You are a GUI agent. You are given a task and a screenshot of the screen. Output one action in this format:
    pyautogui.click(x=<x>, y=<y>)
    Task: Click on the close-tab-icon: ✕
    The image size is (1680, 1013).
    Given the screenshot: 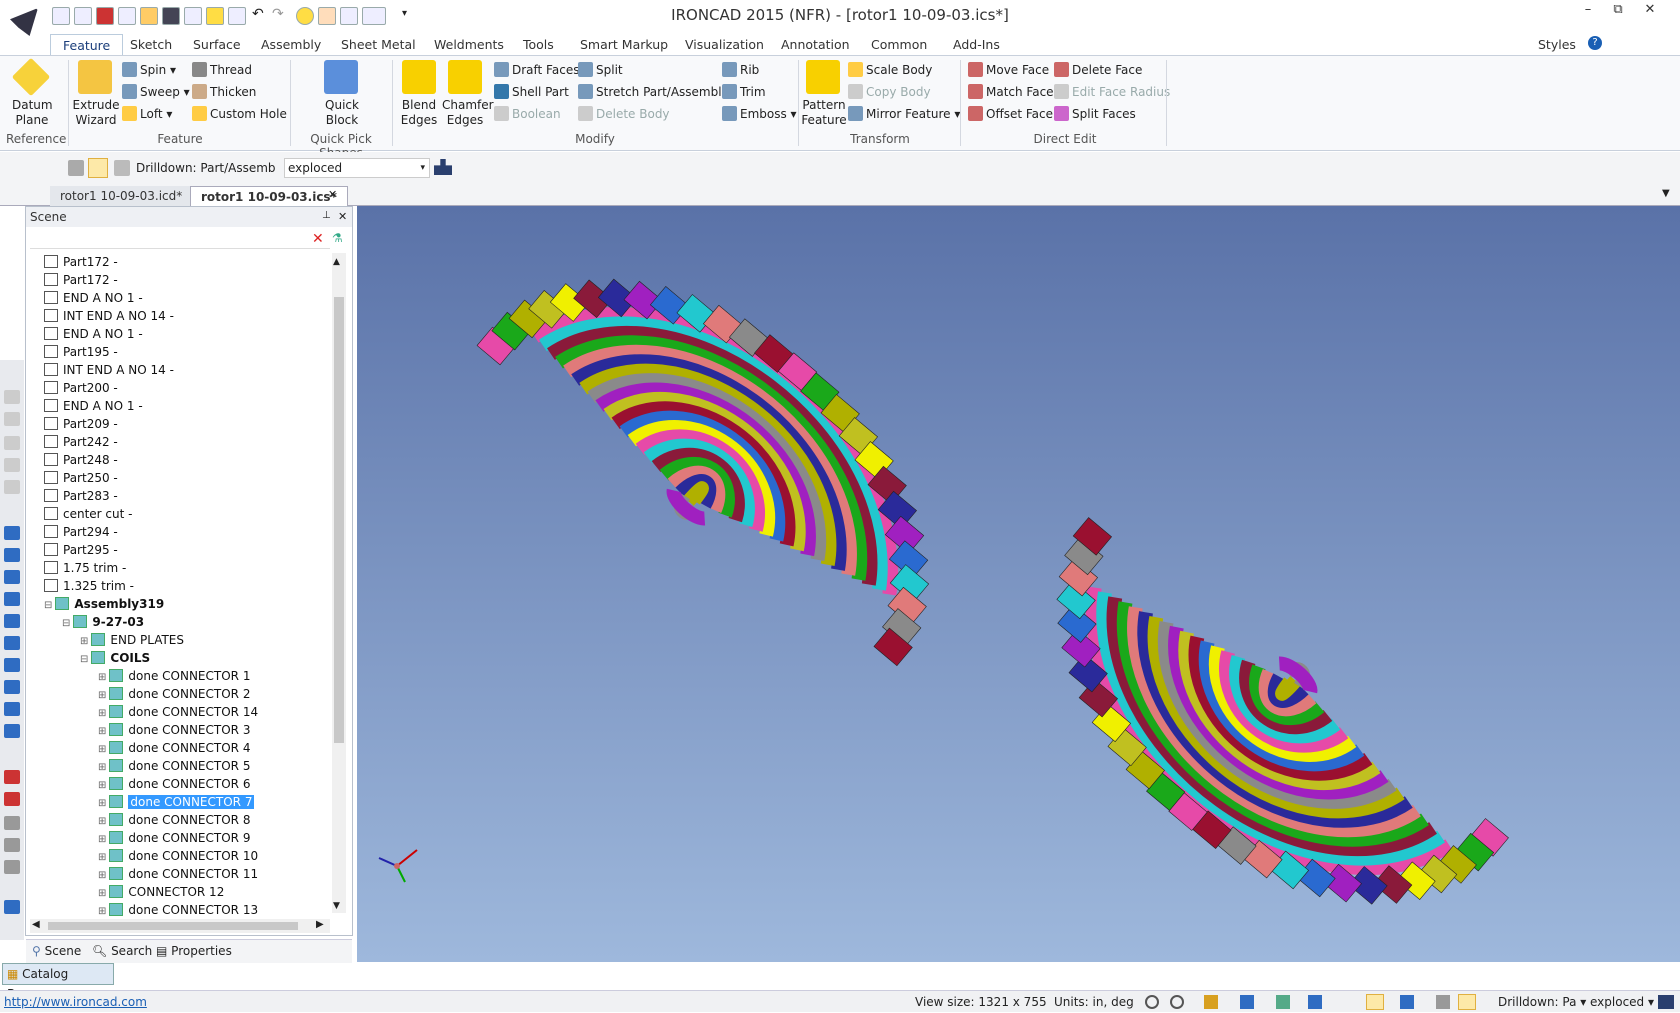 What is the action you would take?
    pyautogui.click(x=332, y=194)
    